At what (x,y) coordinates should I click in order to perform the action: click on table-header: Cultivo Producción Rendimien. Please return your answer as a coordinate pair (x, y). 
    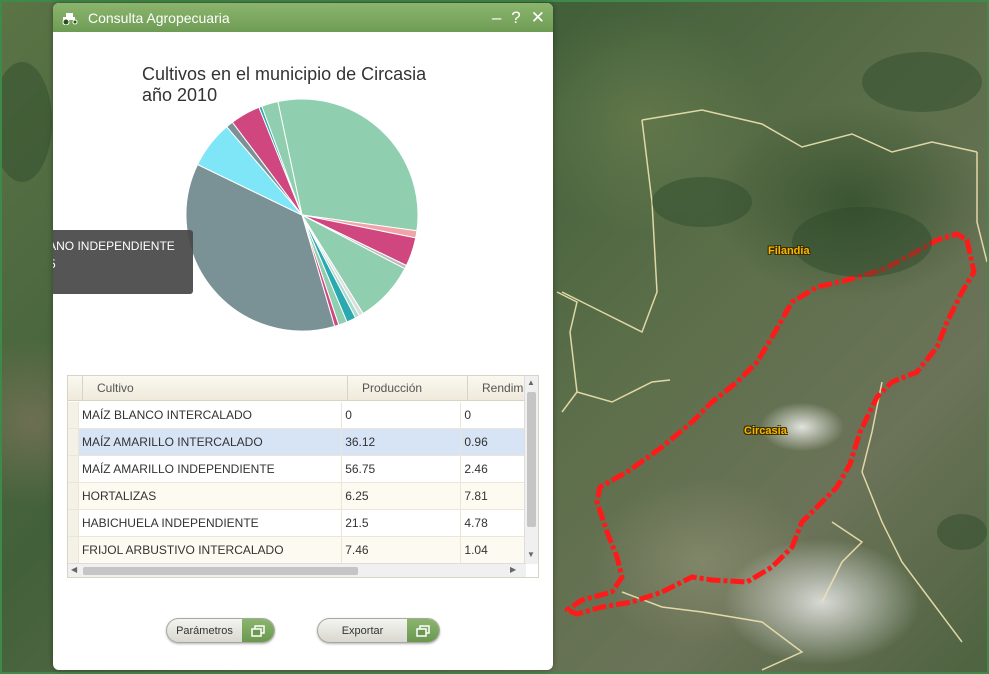
    Looking at the image, I should click on (303, 388).